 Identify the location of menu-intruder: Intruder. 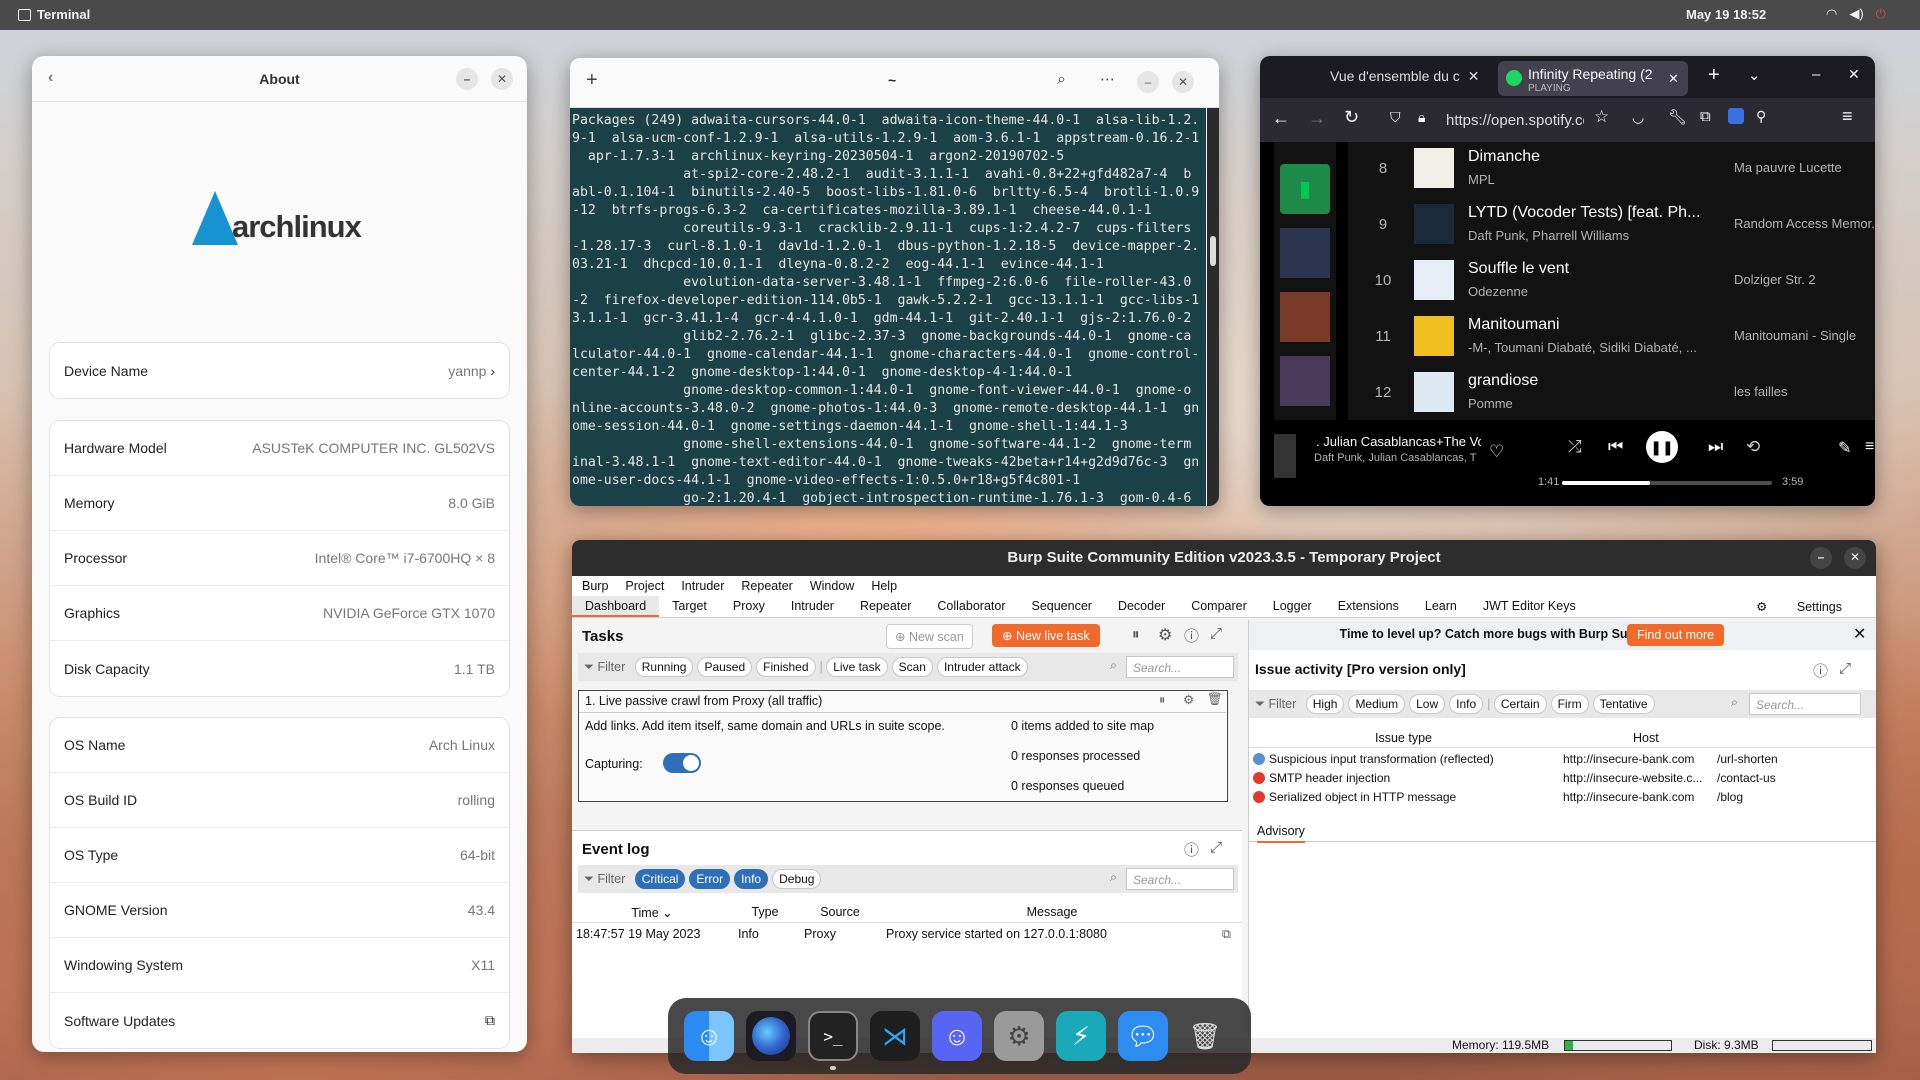
(702, 587).